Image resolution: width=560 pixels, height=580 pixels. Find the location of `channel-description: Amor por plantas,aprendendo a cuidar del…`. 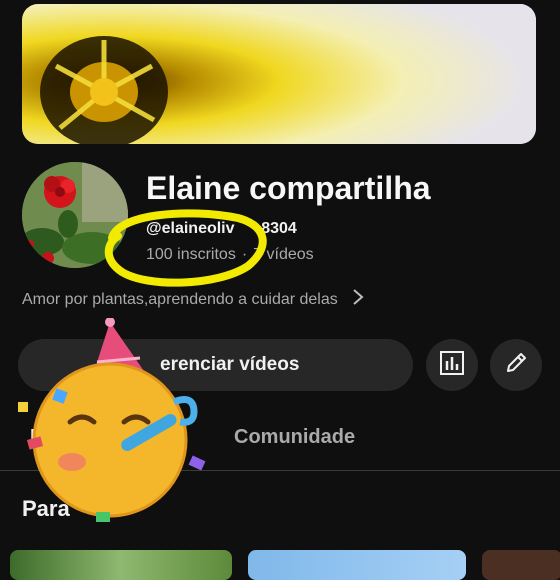

channel-description: Amor por plantas,aprendendo a cuidar del… is located at coordinates (193, 299).